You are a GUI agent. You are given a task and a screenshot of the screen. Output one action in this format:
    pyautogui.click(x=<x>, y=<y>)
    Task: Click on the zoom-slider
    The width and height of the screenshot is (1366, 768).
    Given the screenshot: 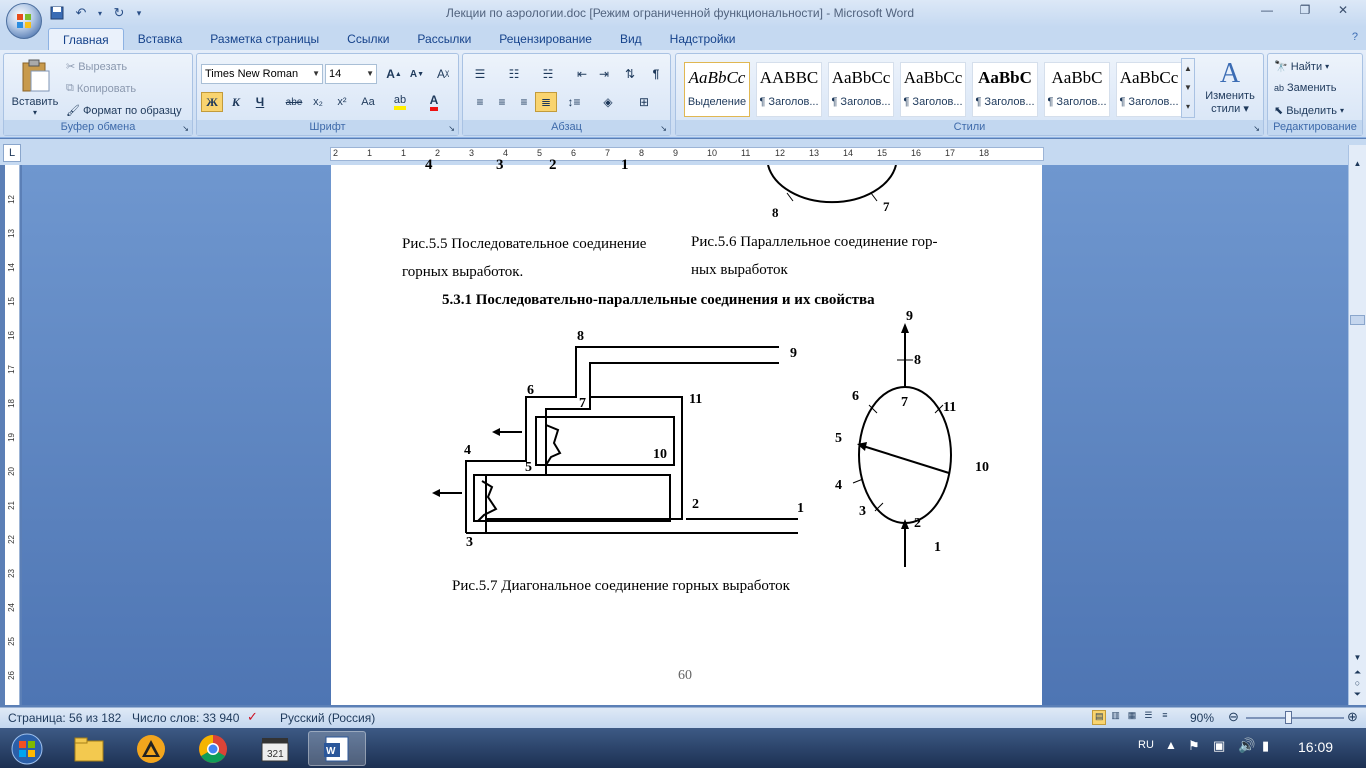 What is the action you would take?
    pyautogui.click(x=1295, y=718)
    